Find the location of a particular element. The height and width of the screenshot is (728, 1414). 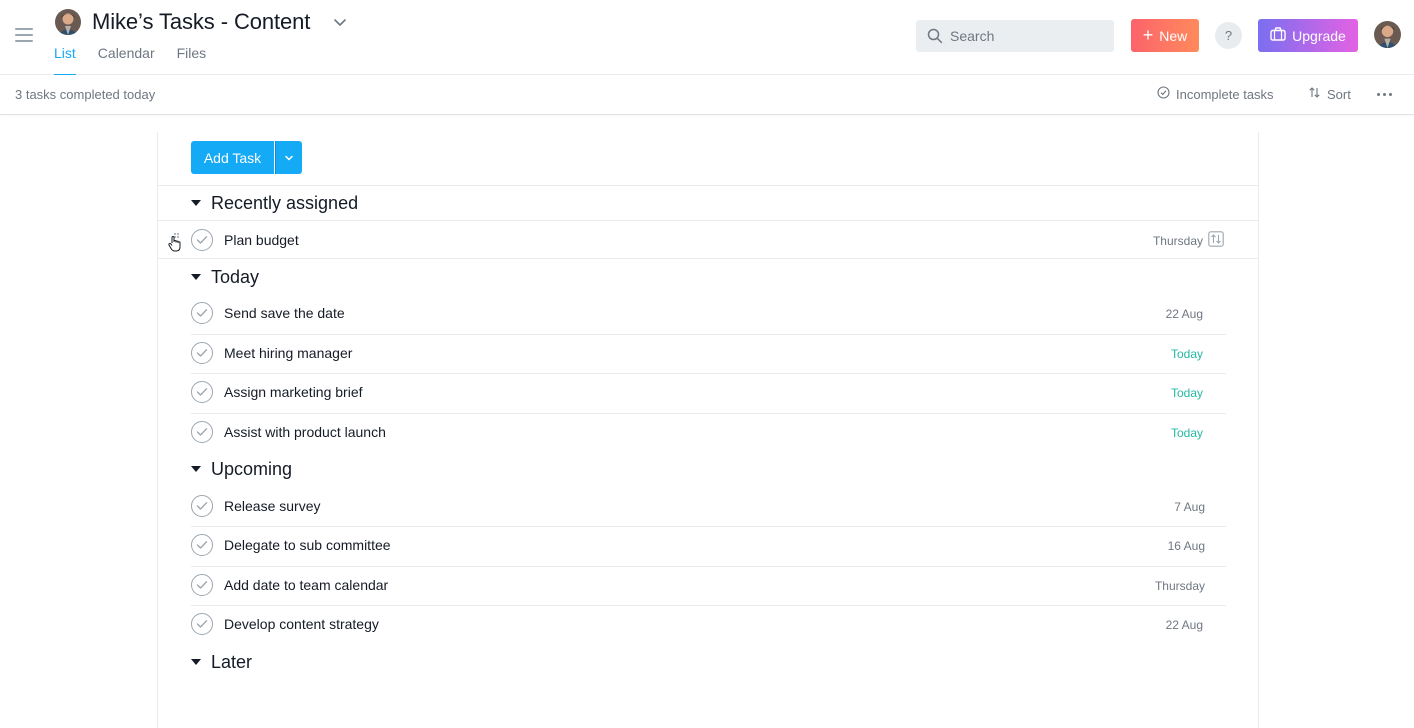

task-name: Develop content strategy is located at coordinates (301, 624).